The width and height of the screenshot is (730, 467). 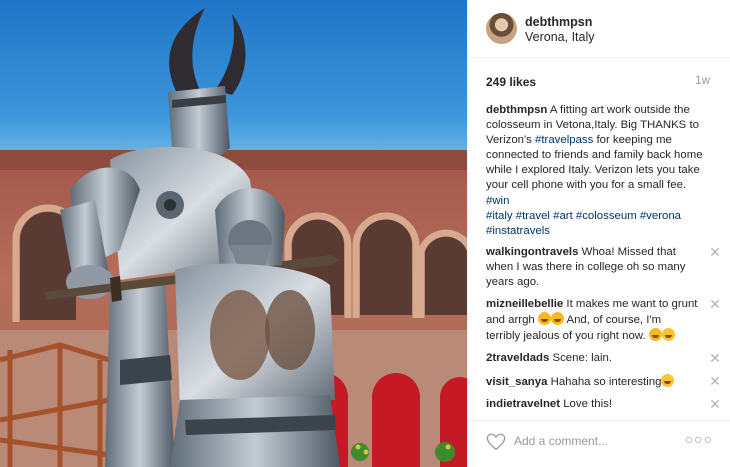 What do you see at coordinates (497, 201) in the screenshot?
I see `hashtag-win: #win` at bounding box center [497, 201].